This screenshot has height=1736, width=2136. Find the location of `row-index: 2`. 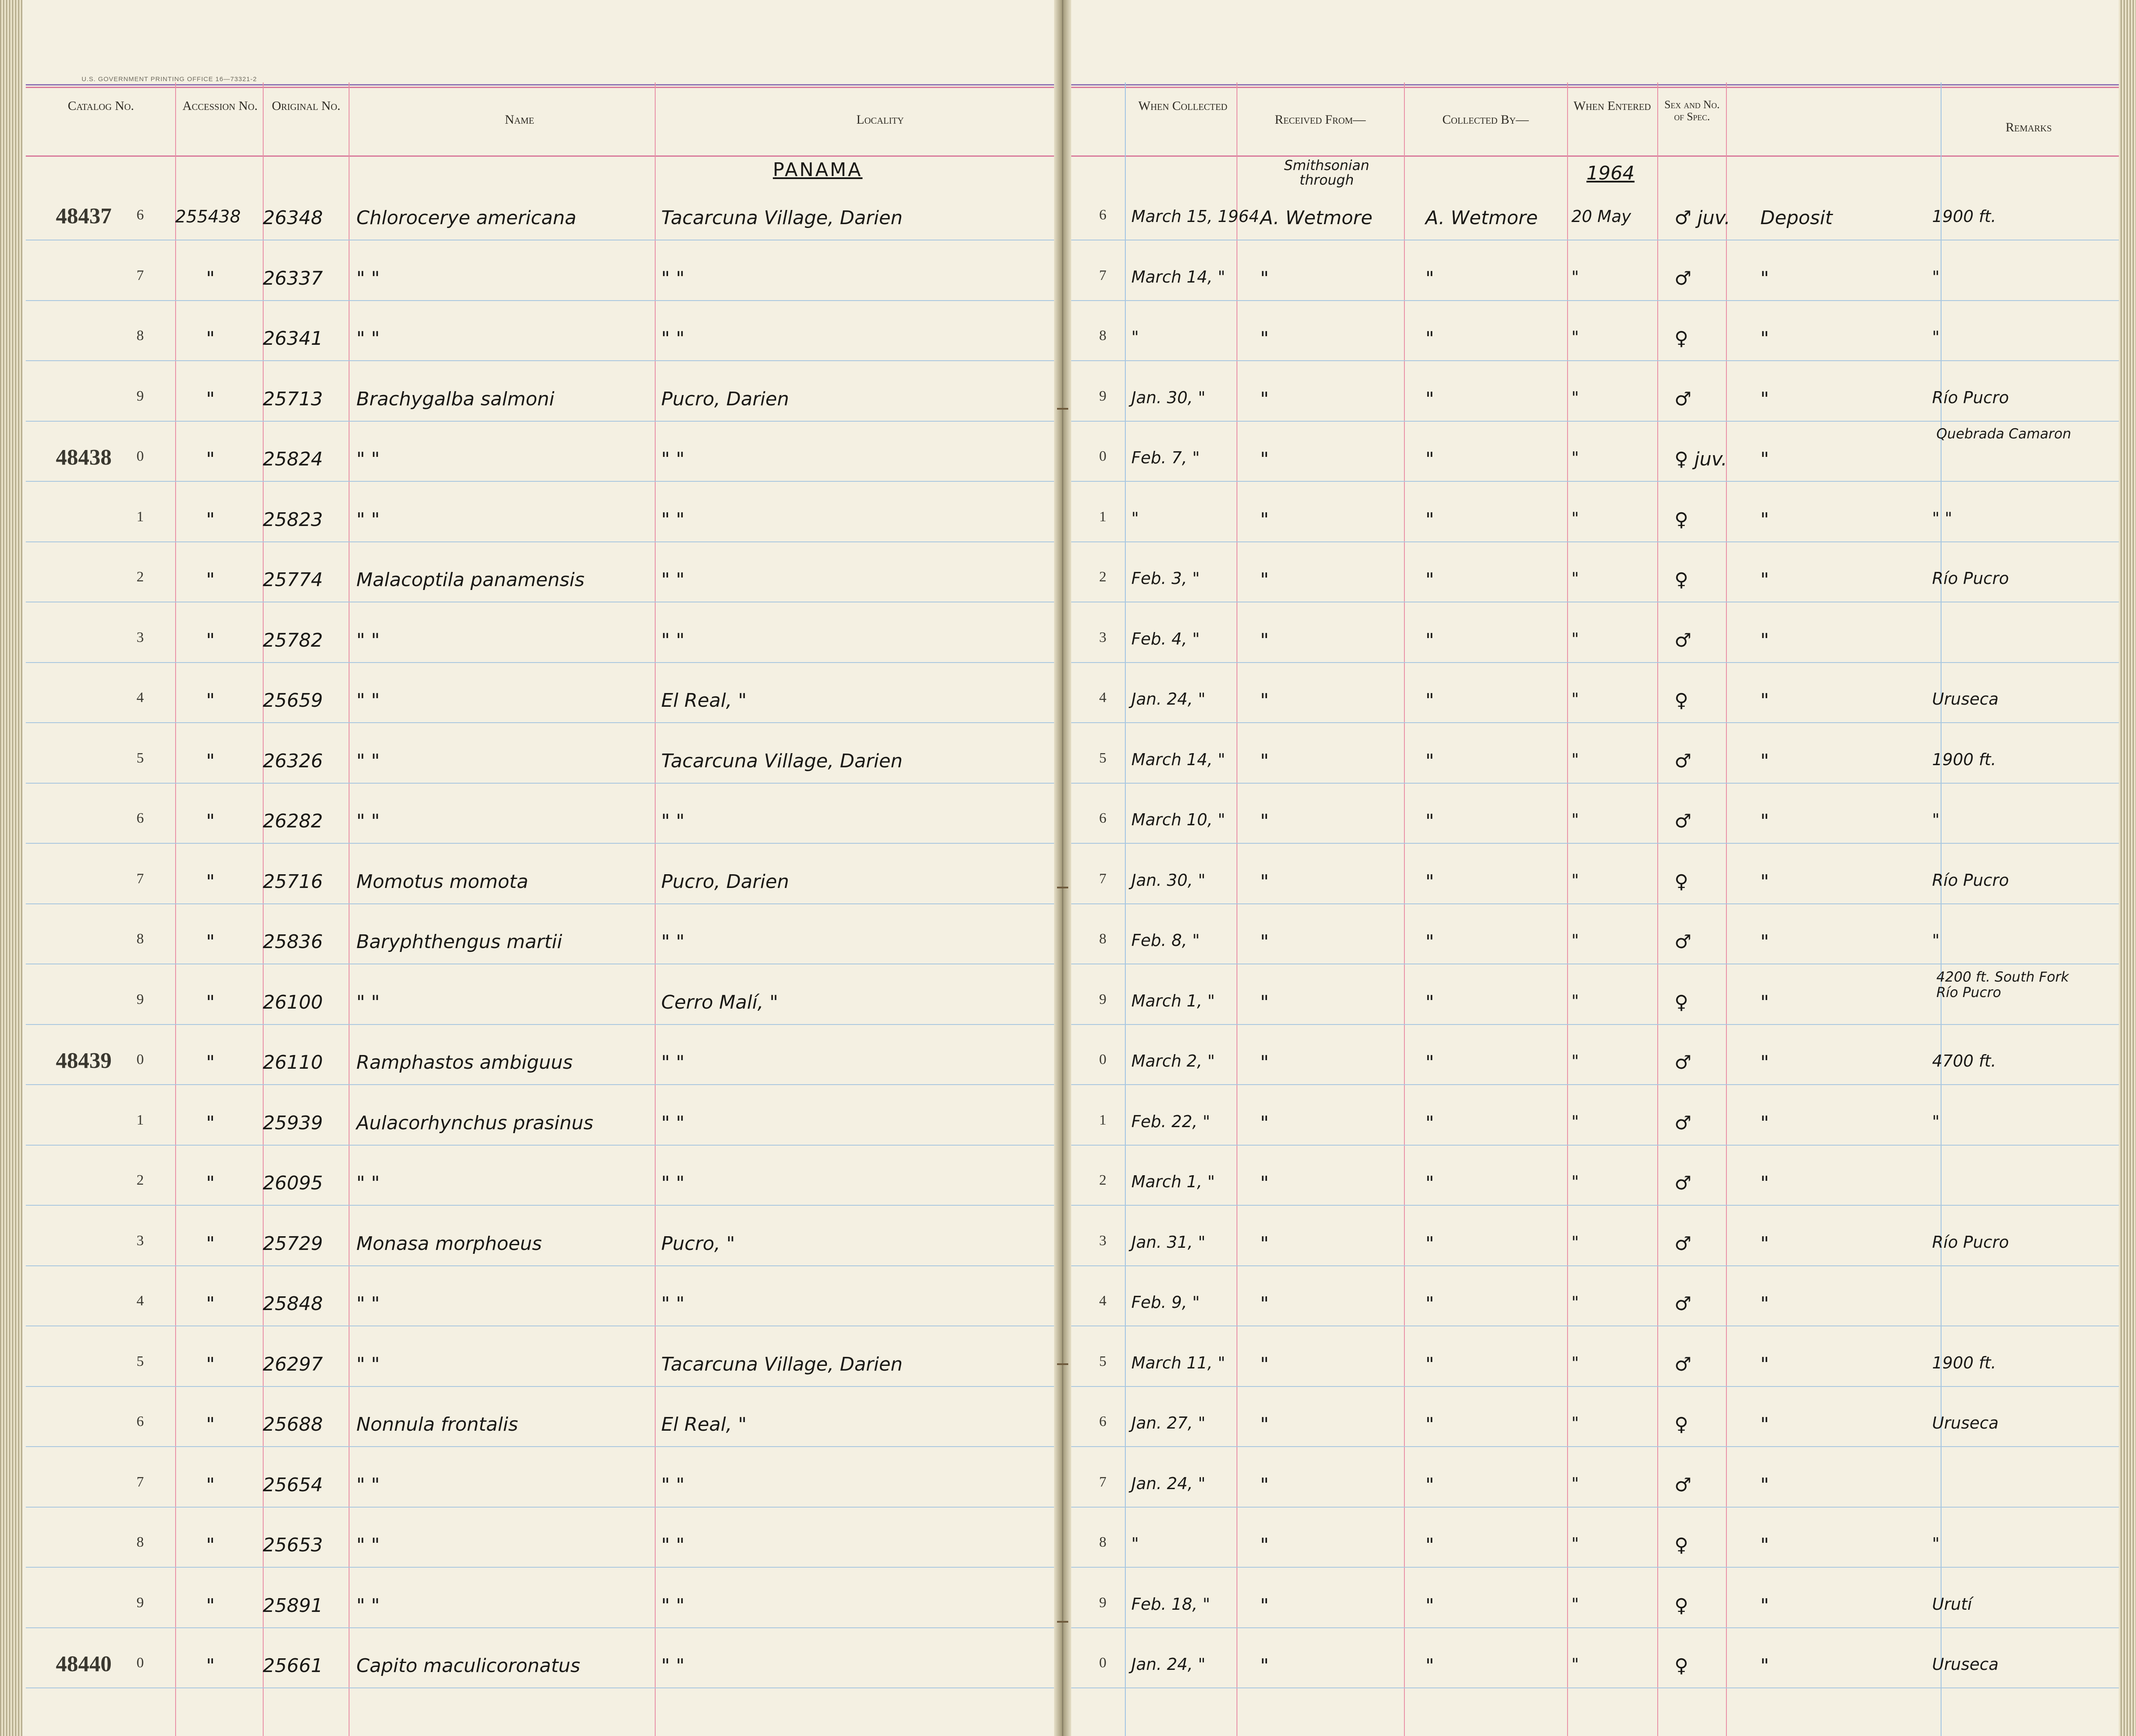

row-index: 2 is located at coordinates (140, 577).